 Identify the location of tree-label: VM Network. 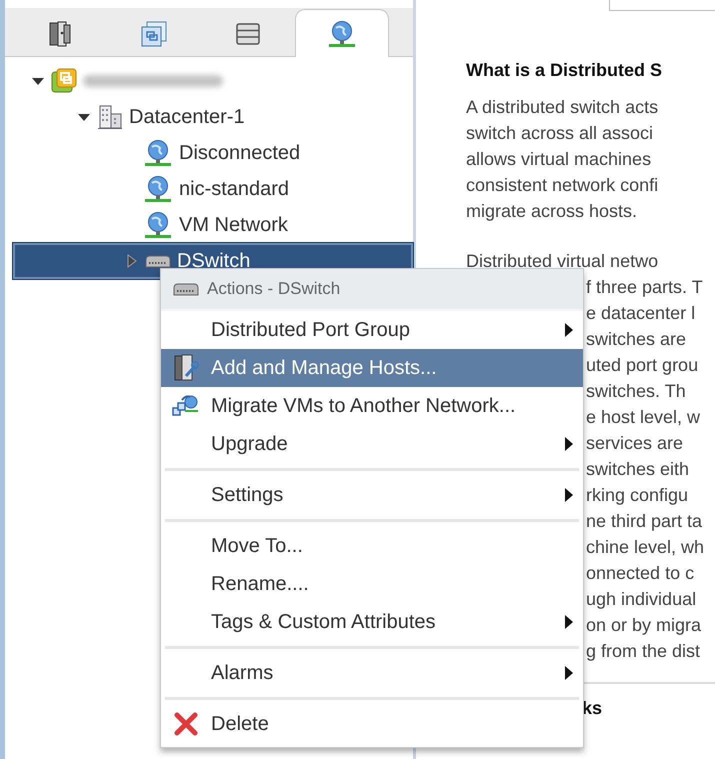
(233, 225).